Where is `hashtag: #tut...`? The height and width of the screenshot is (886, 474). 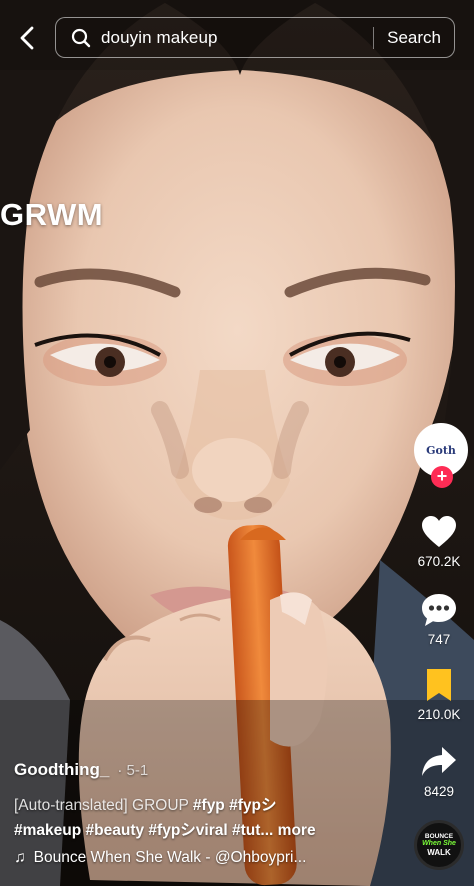 hashtag: #tut... is located at coordinates (252, 830).